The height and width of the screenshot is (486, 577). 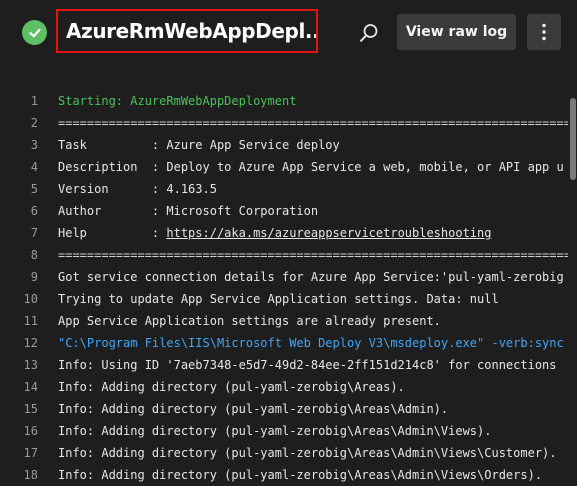 I want to click on log-line-message: Version : 4.163.5, so click(x=137, y=189).